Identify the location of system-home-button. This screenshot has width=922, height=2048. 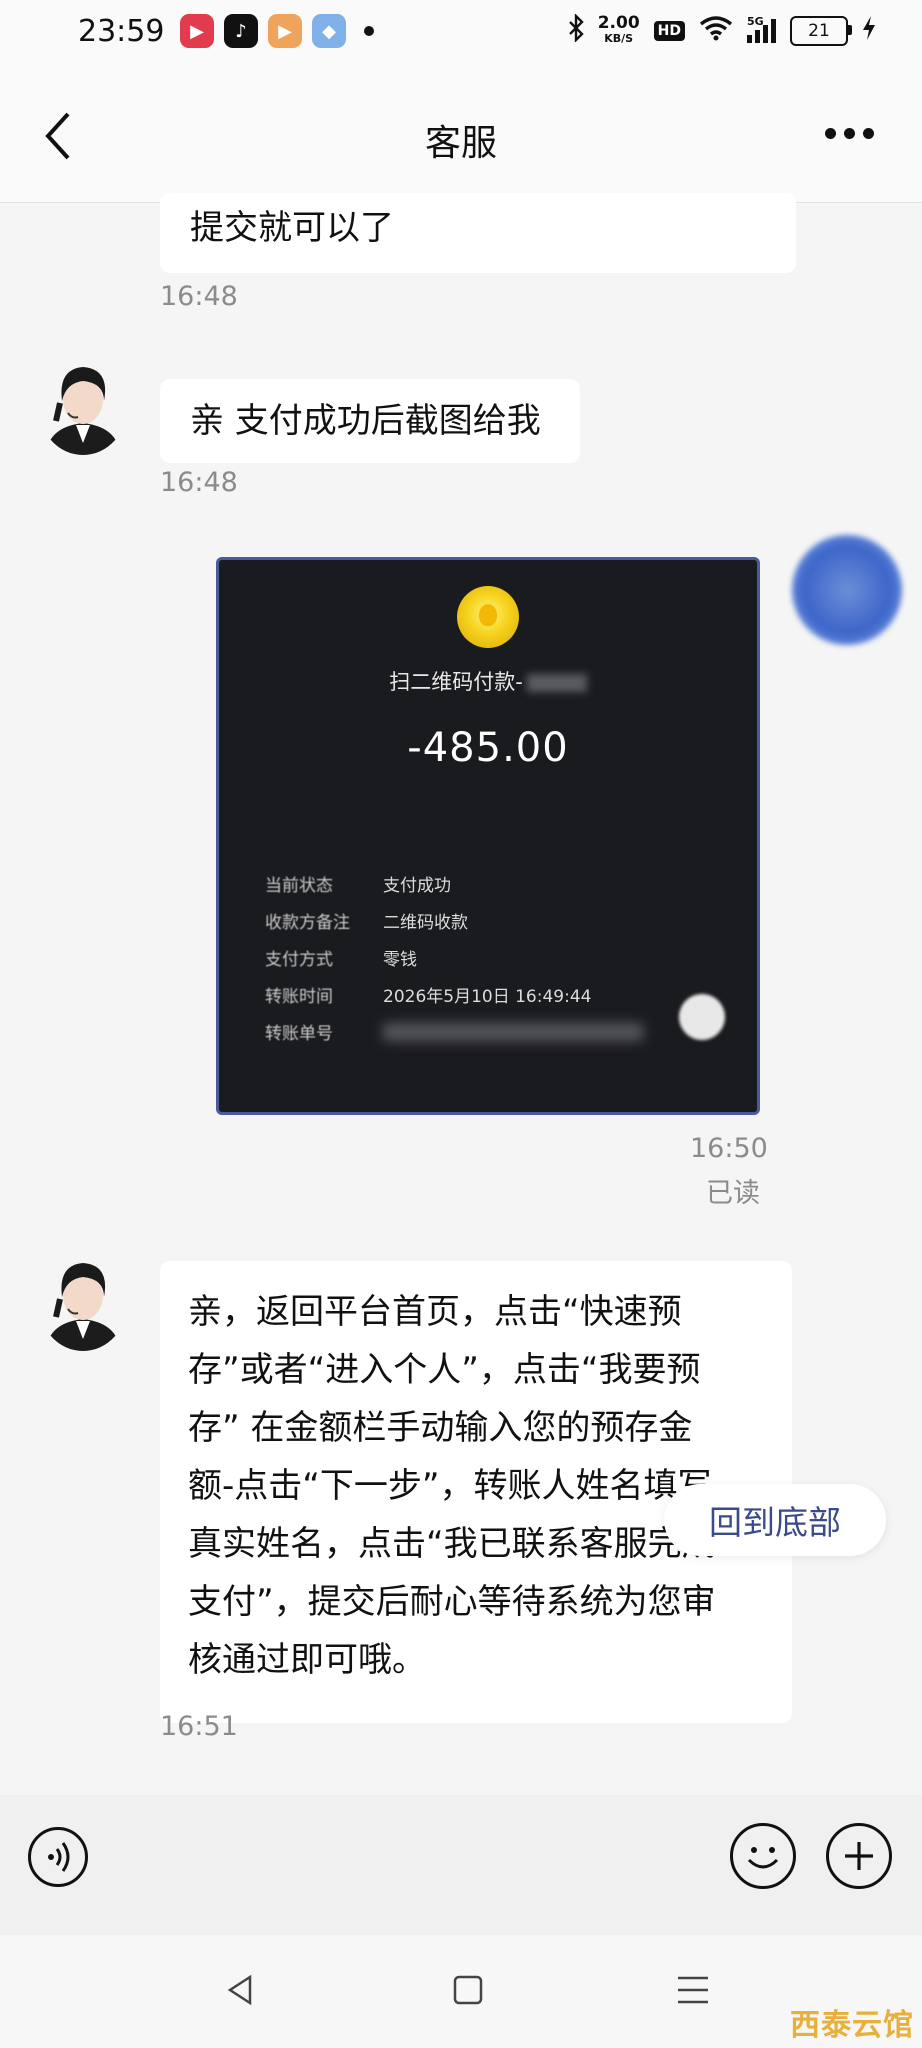
(467, 1990).